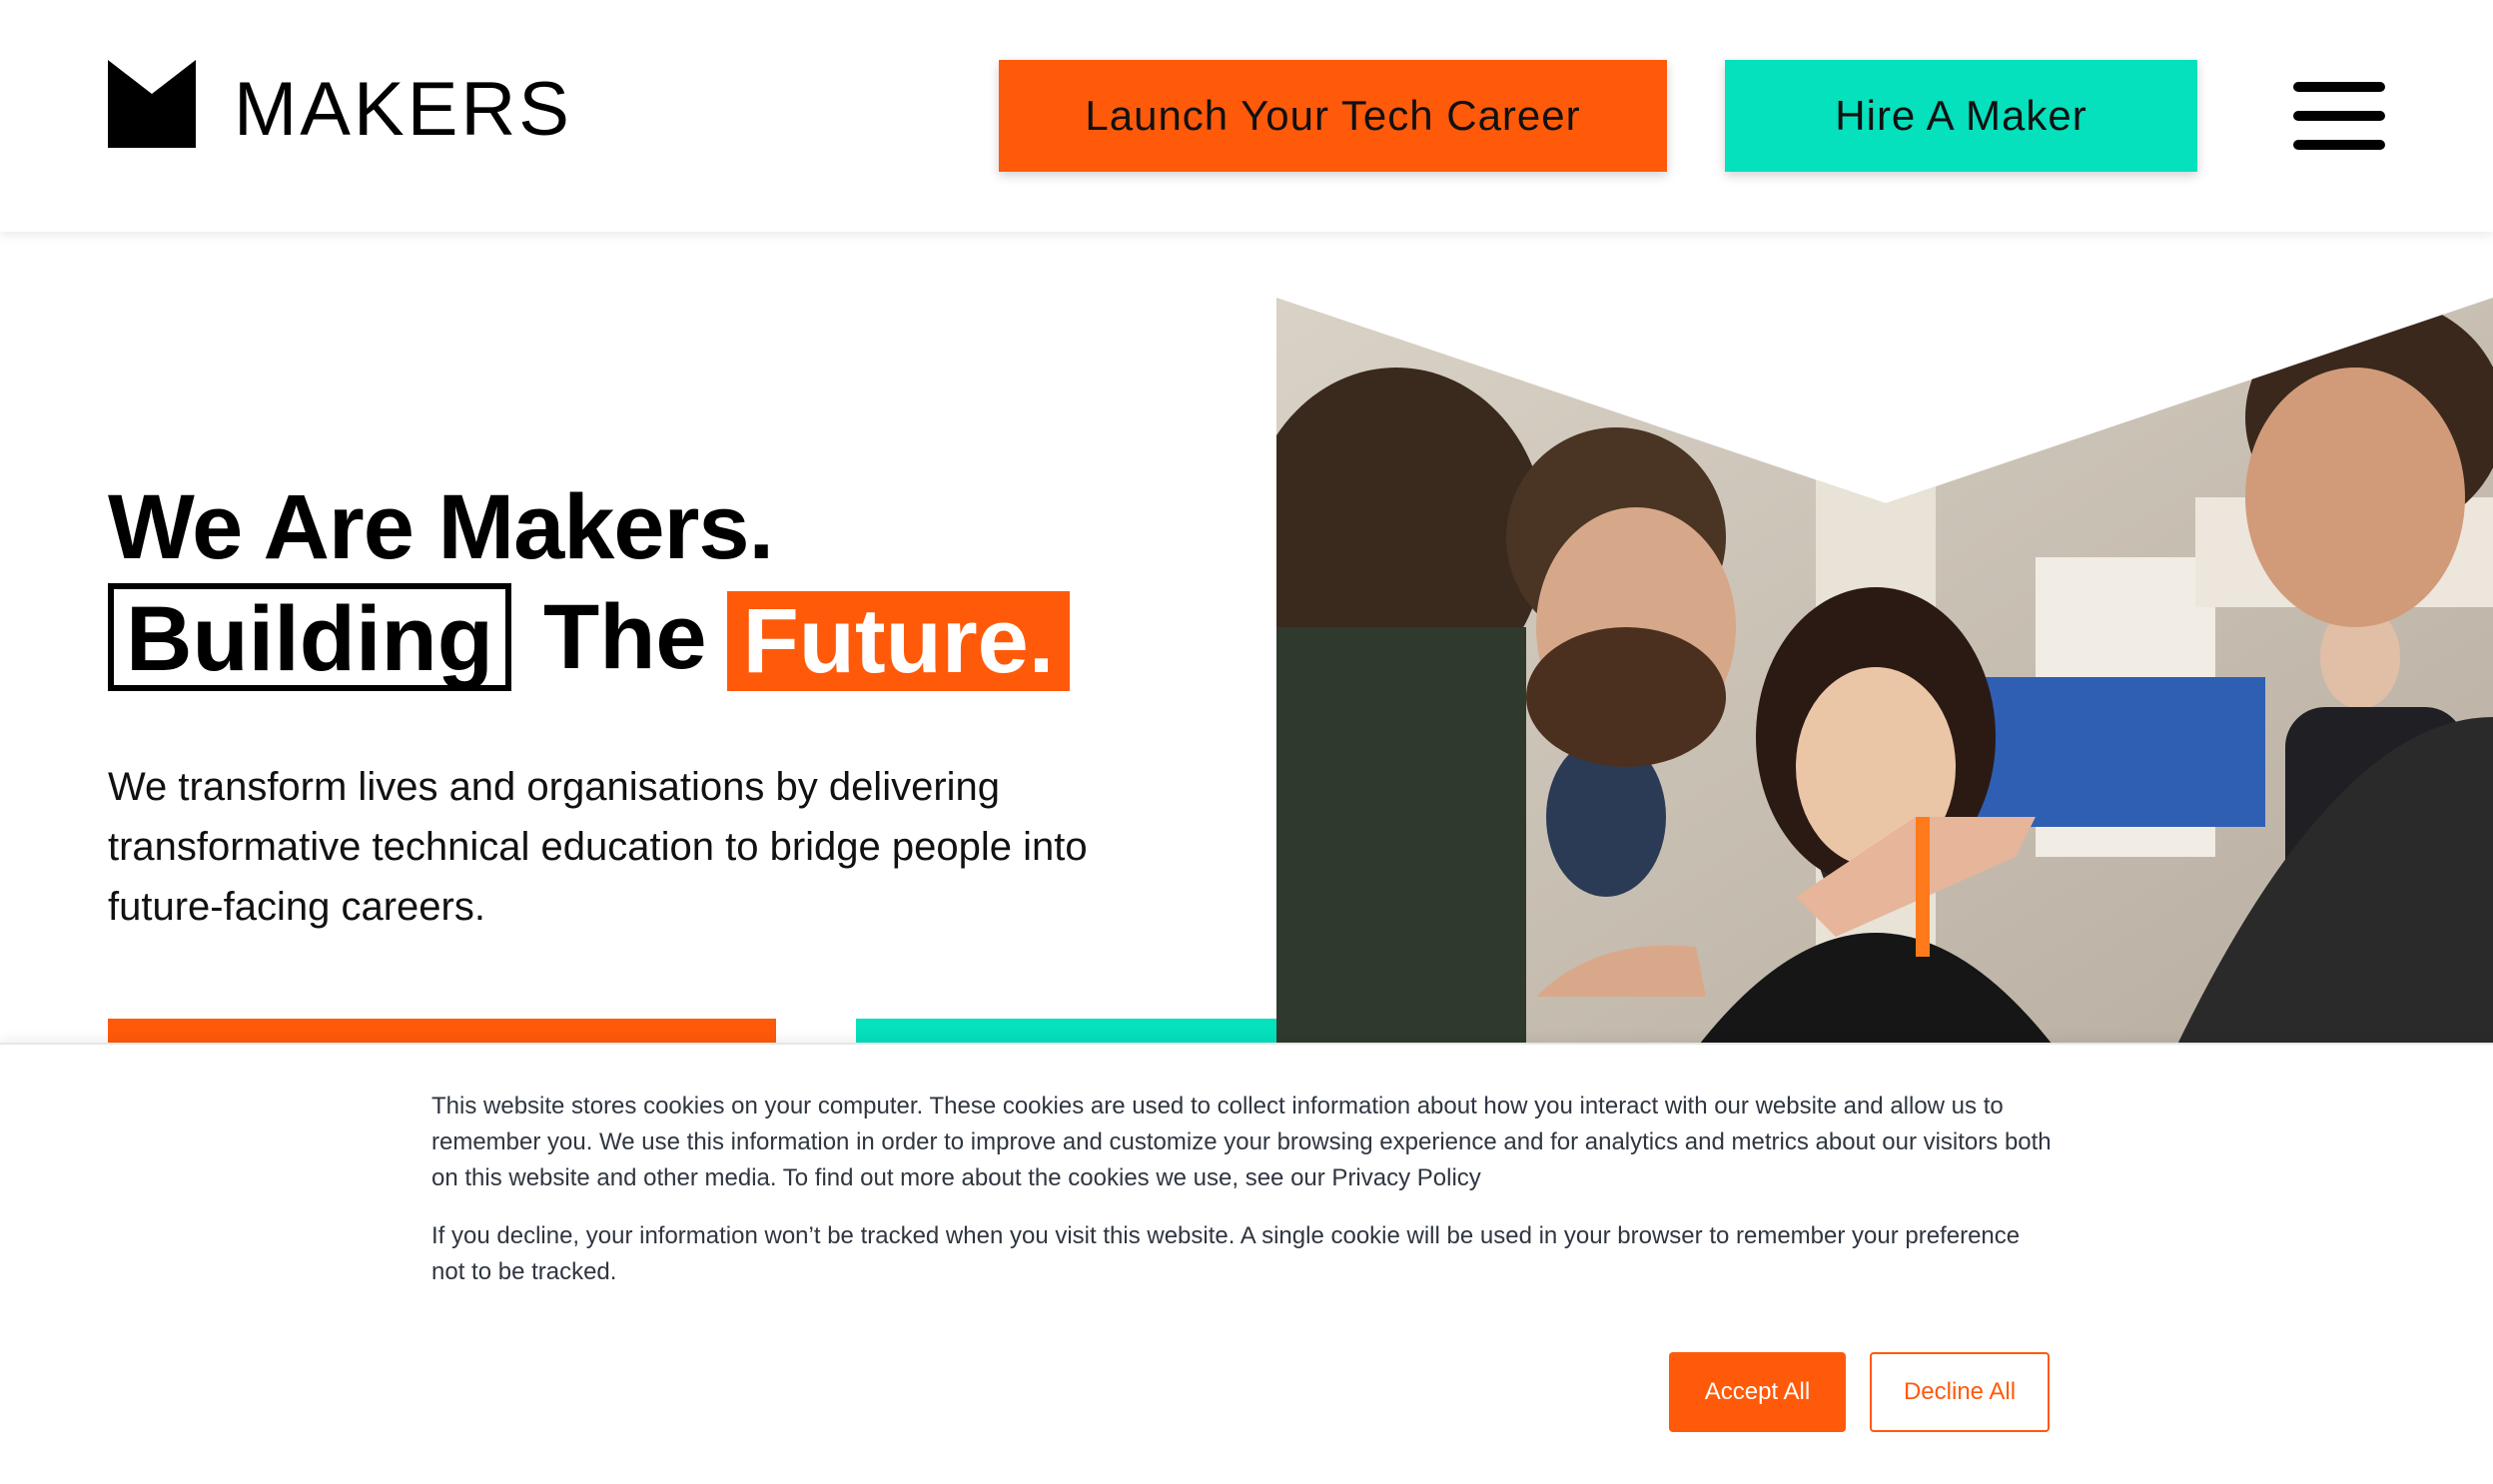 This screenshot has width=2493, height=1484. What do you see at coordinates (309, 637) in the screenshot?
I see `word-building-boxed: Building` at bounding box center [309, 637].